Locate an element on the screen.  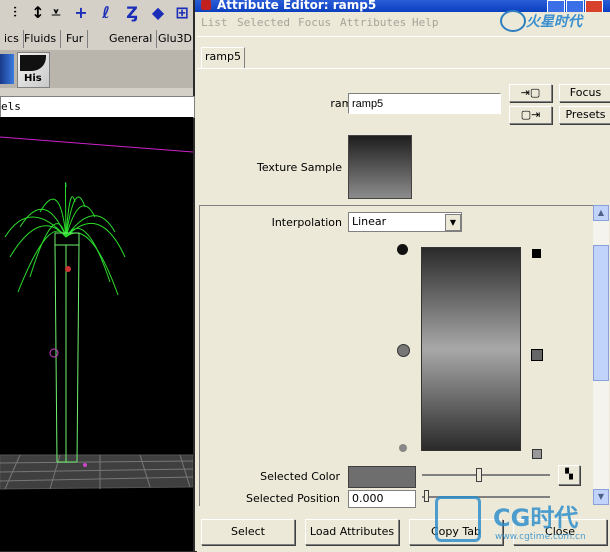
panel-menu-strip: els is located at coordinates (97, 107).